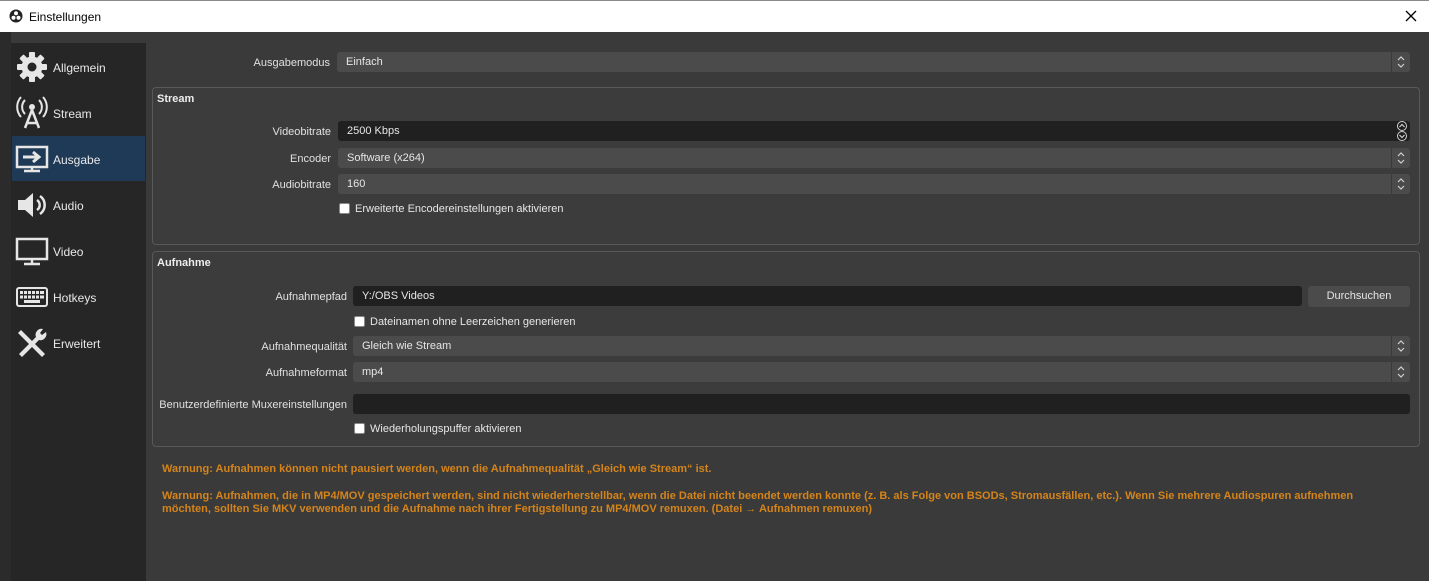 The height and width of the screenshot is (581, 1429). Describe the element at coordinates (176, 99) in the screenshot. I see `stream-group-title: Stream` at that location.